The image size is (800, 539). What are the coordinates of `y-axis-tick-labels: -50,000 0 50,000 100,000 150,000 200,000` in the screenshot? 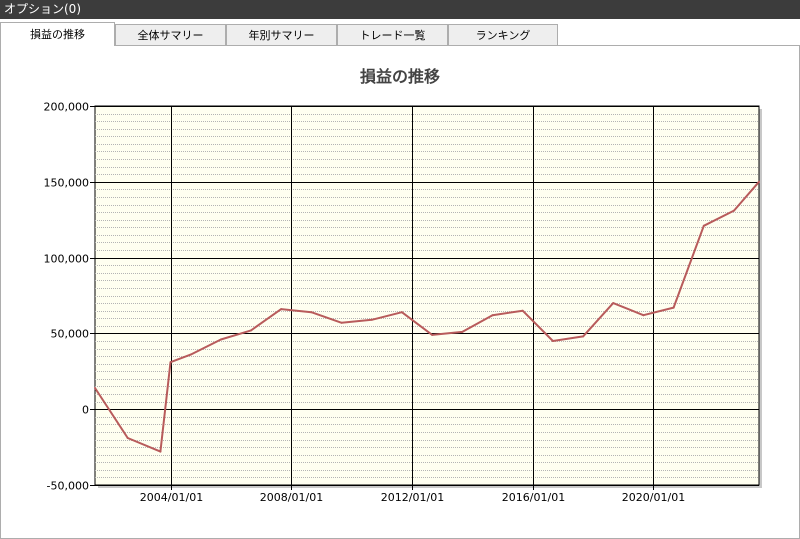 It's located at (67, 297).